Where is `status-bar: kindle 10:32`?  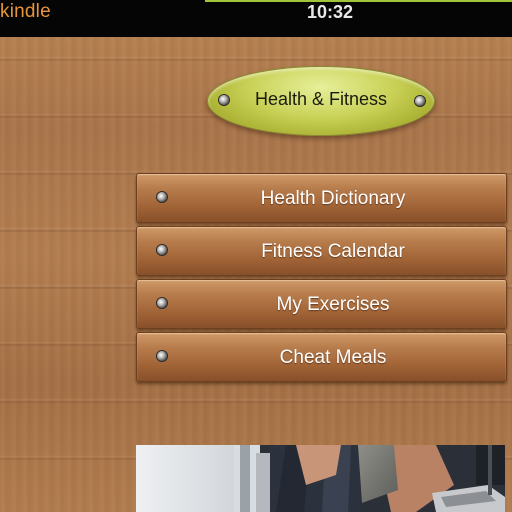 status-bar: kindle 10:32 is located at coordinates (256, 18).